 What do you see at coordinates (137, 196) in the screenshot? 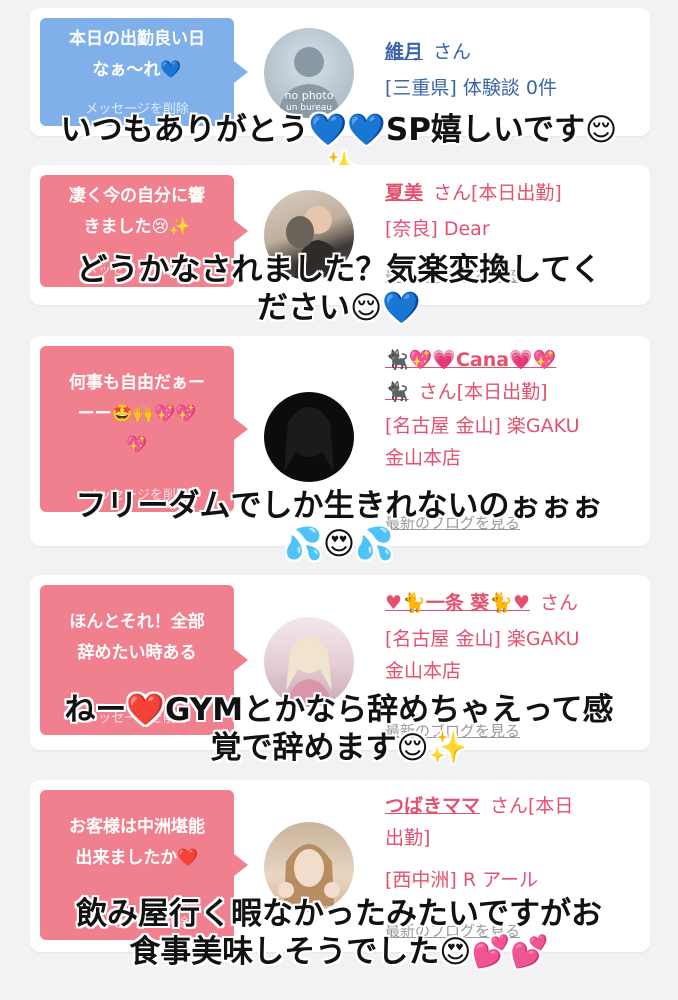
I see `message-text: 凄く今の自分に響` at bounding box center [137, 196].